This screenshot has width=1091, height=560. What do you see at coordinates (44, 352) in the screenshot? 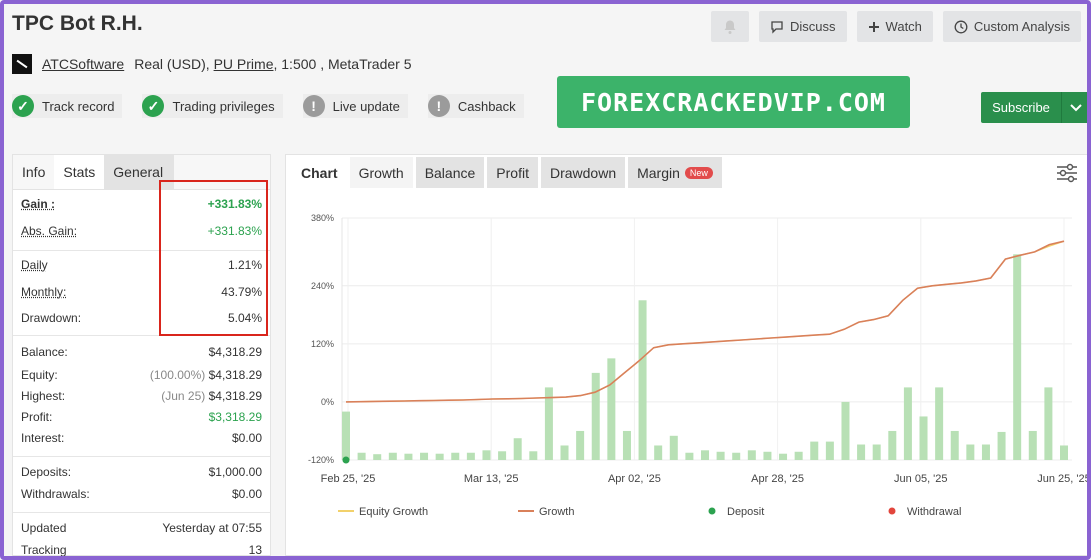
I see `stat-label: Balance:` at bounding box center [44, 352].